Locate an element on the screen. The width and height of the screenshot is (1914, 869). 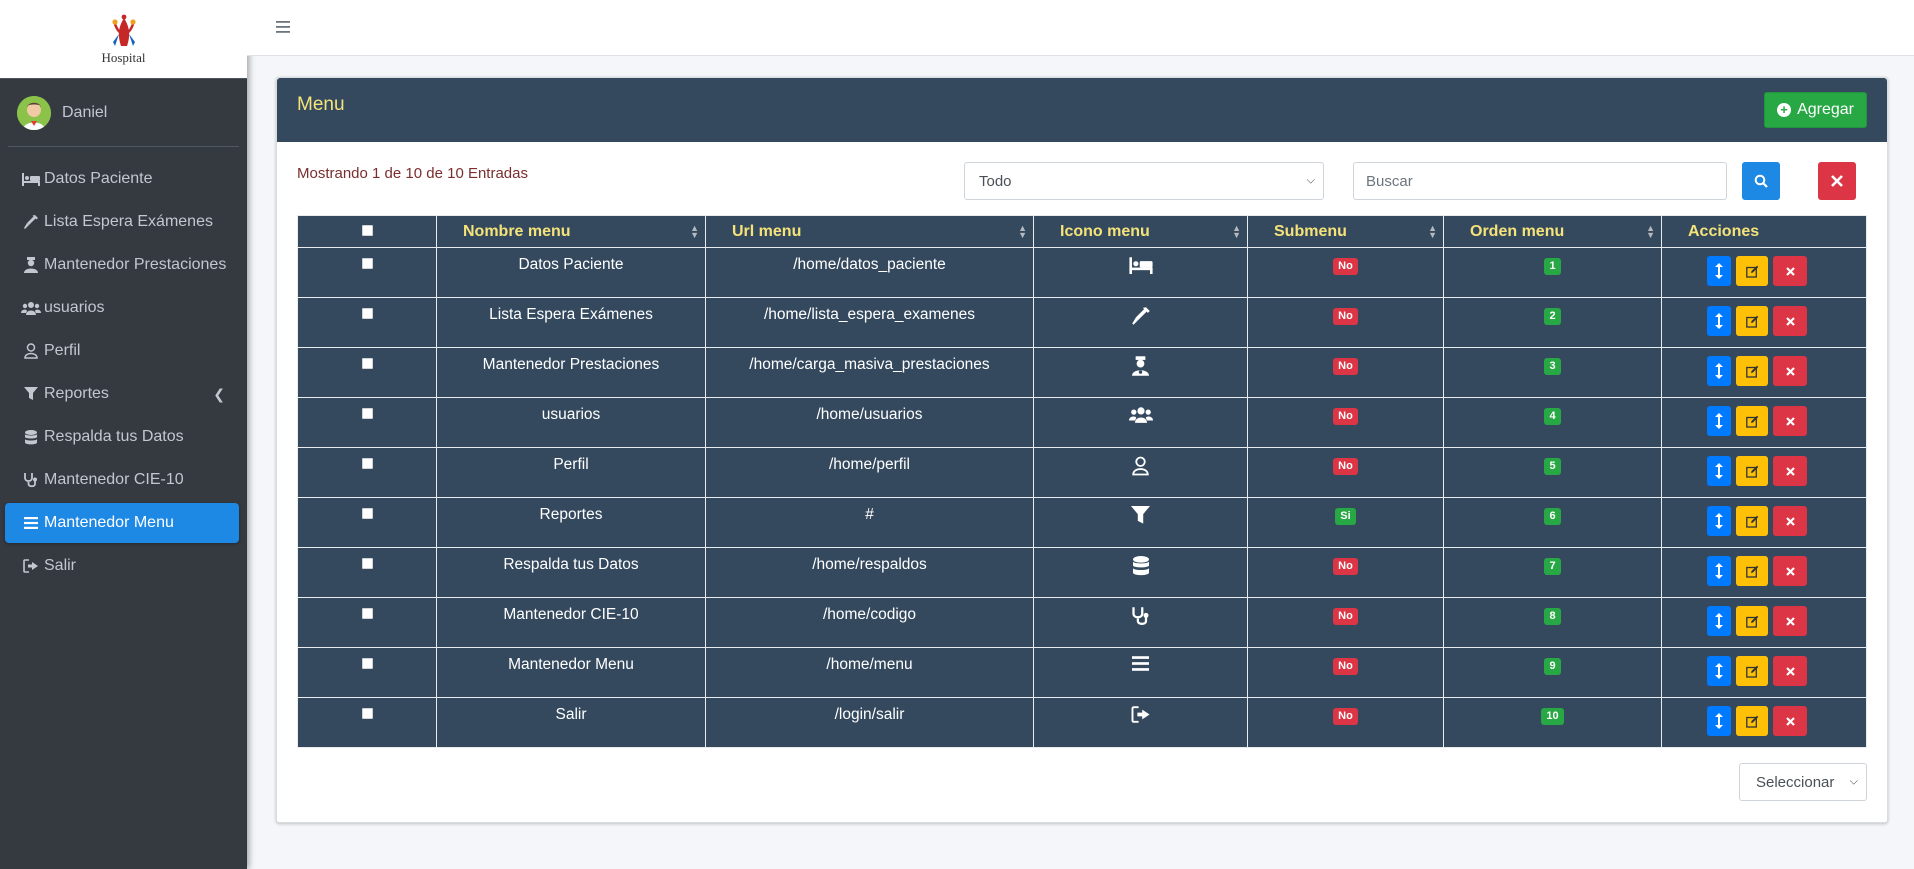
header-submenu: Submenu ▲ ▼ is located at coordinates (1345, 231).